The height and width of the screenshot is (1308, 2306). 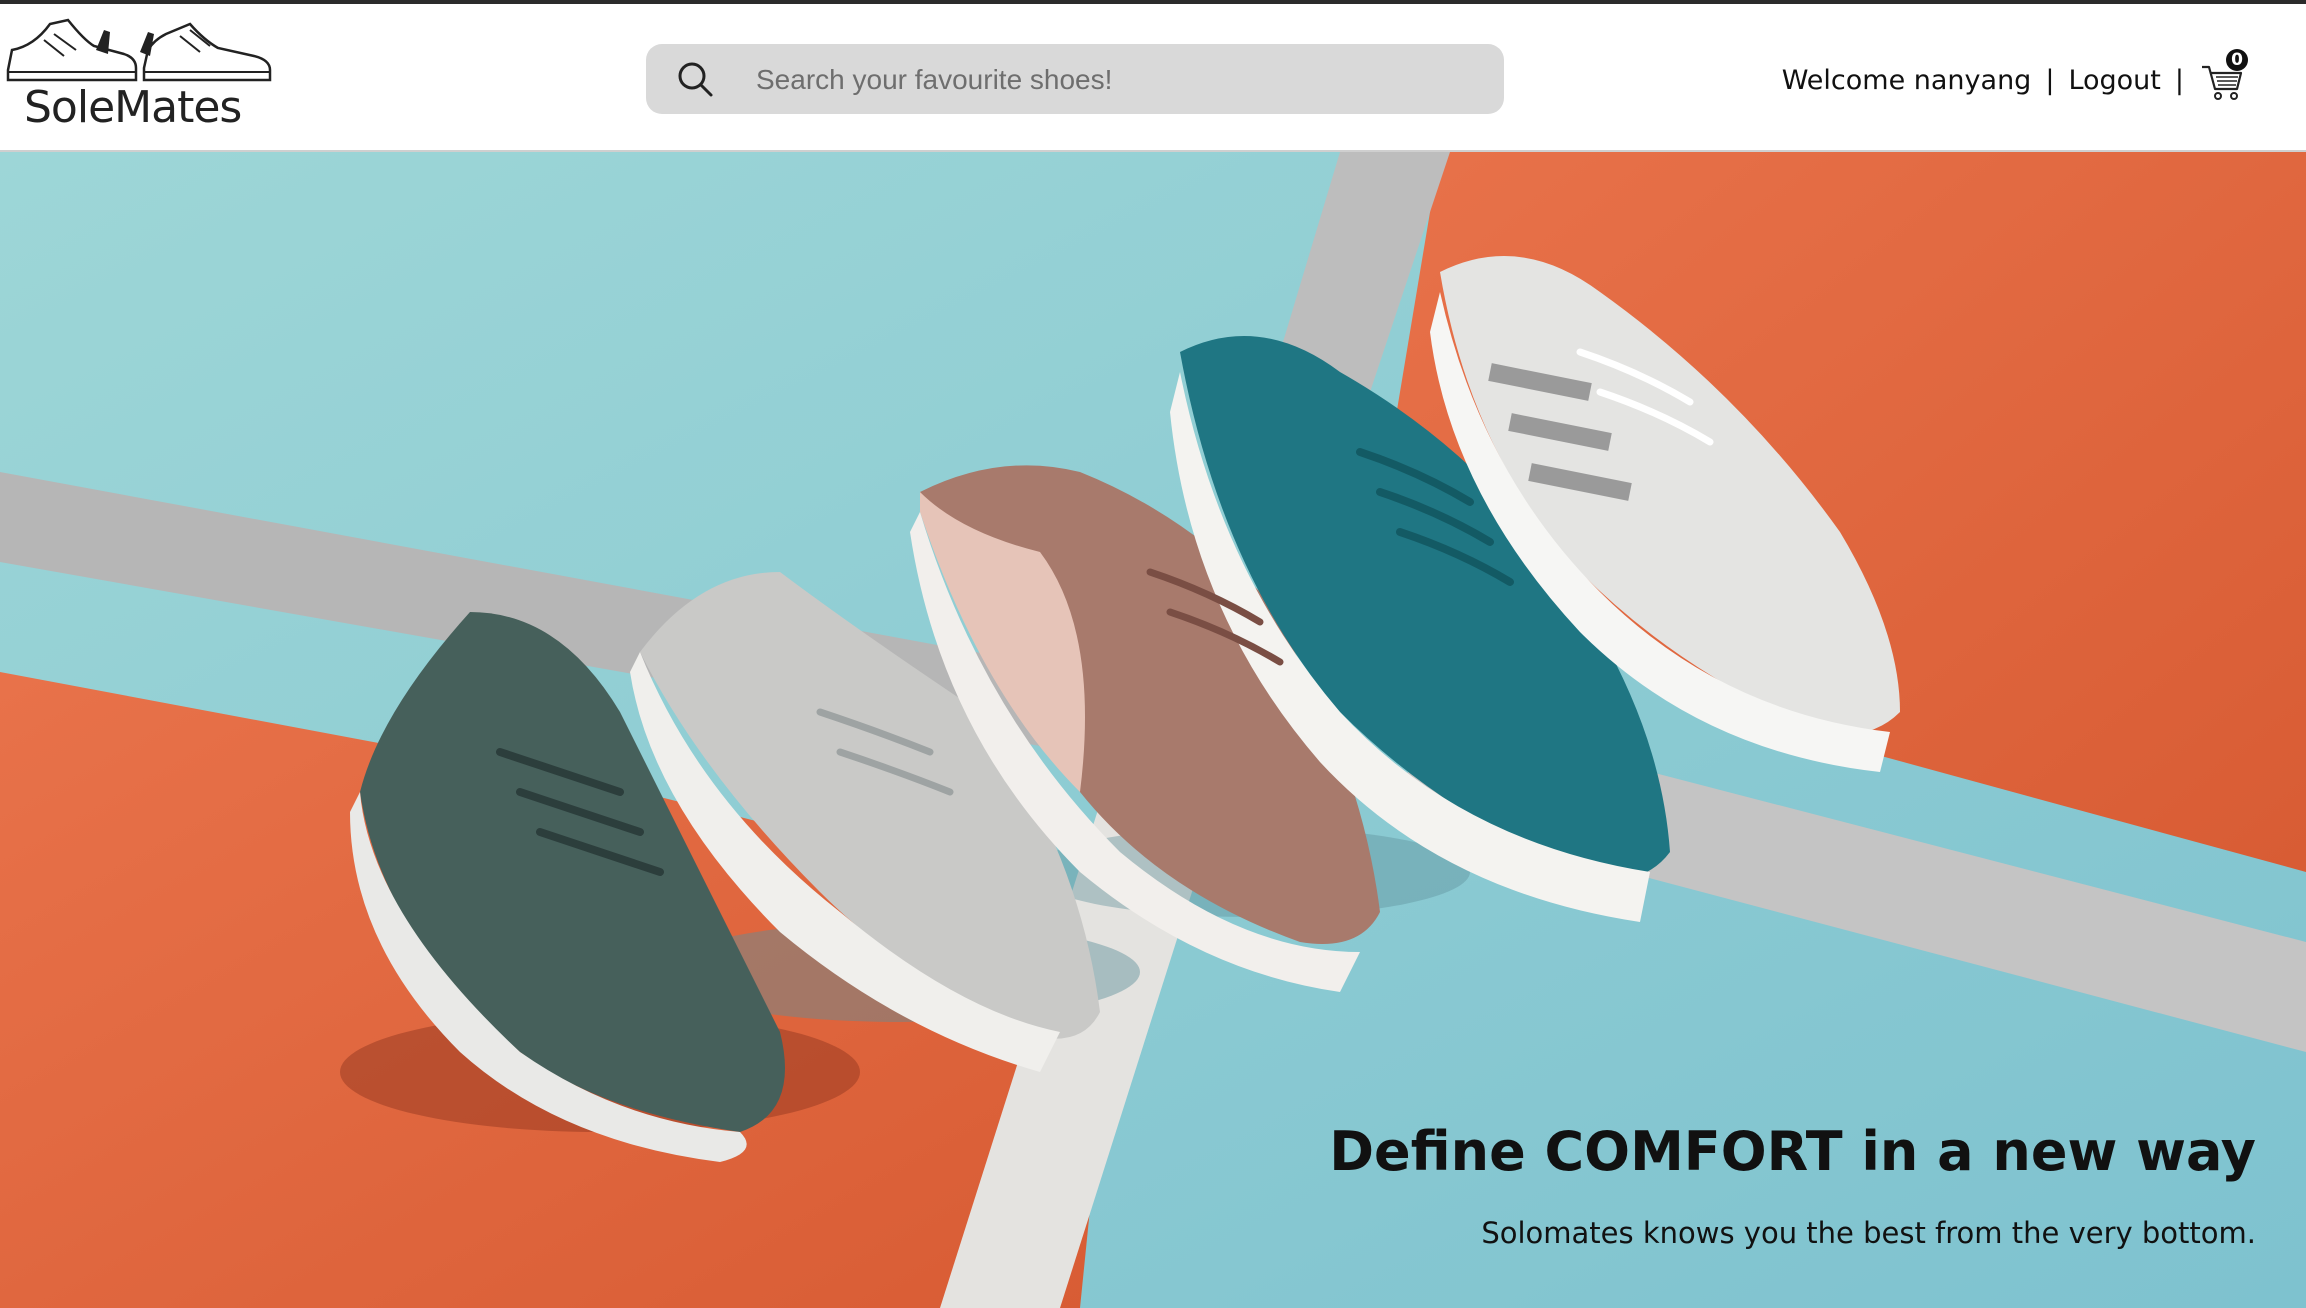 I want to click on site-header: SoleMates Welcome nanyang | Logout | 0, so click(x=1153, y=78).